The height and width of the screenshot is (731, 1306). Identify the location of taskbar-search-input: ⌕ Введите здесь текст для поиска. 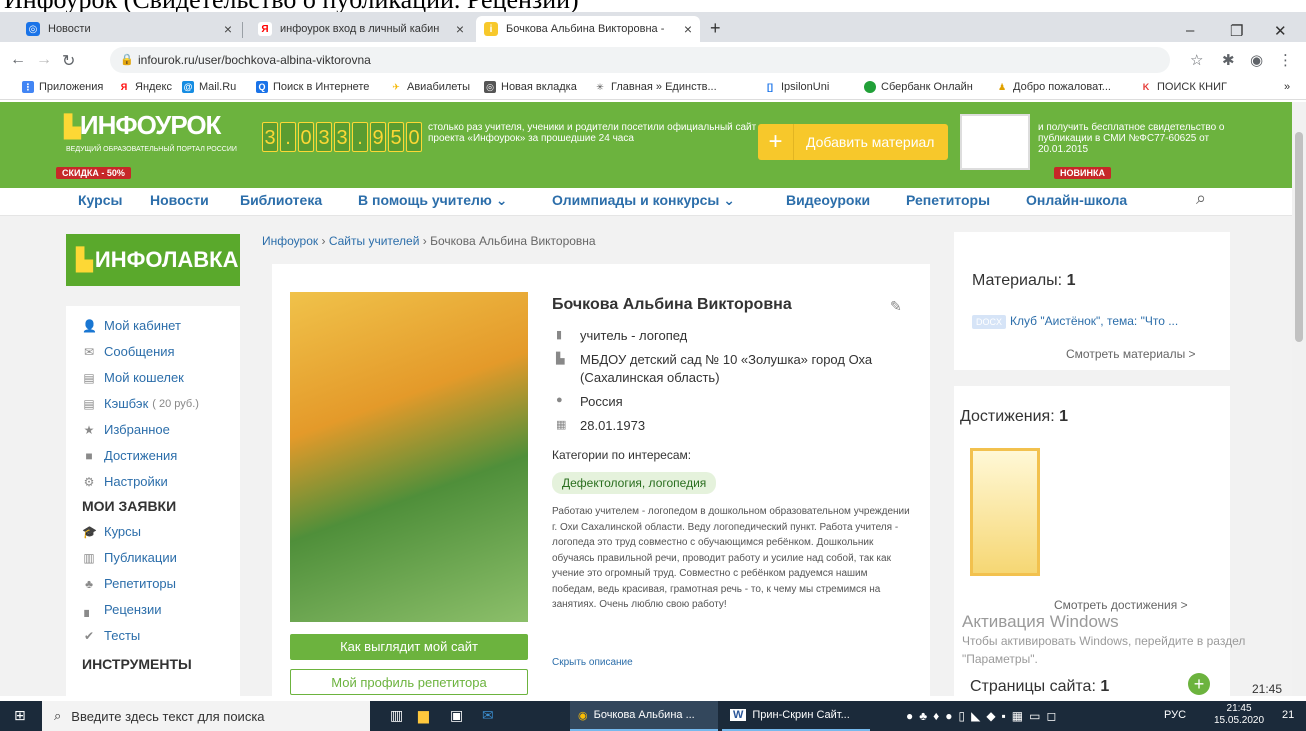
(206, 716).